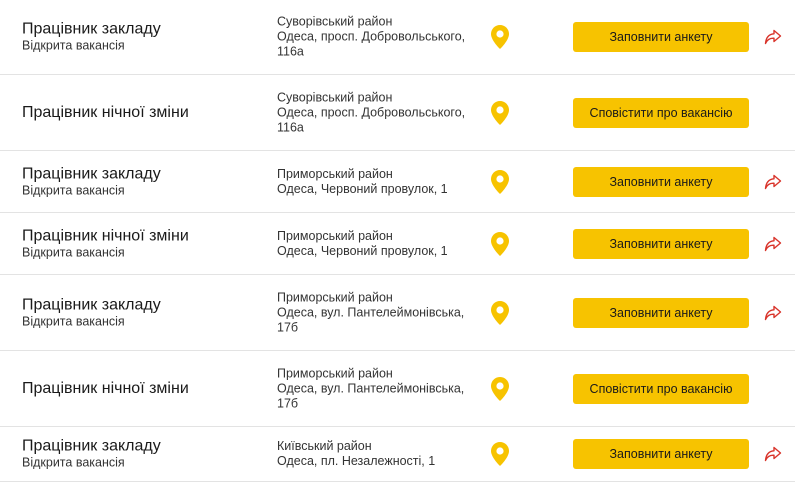  What do you see at coordinates (324, 446) in the screenshot?
I see `address-line: Київський район` at bounding box center [324, 446].